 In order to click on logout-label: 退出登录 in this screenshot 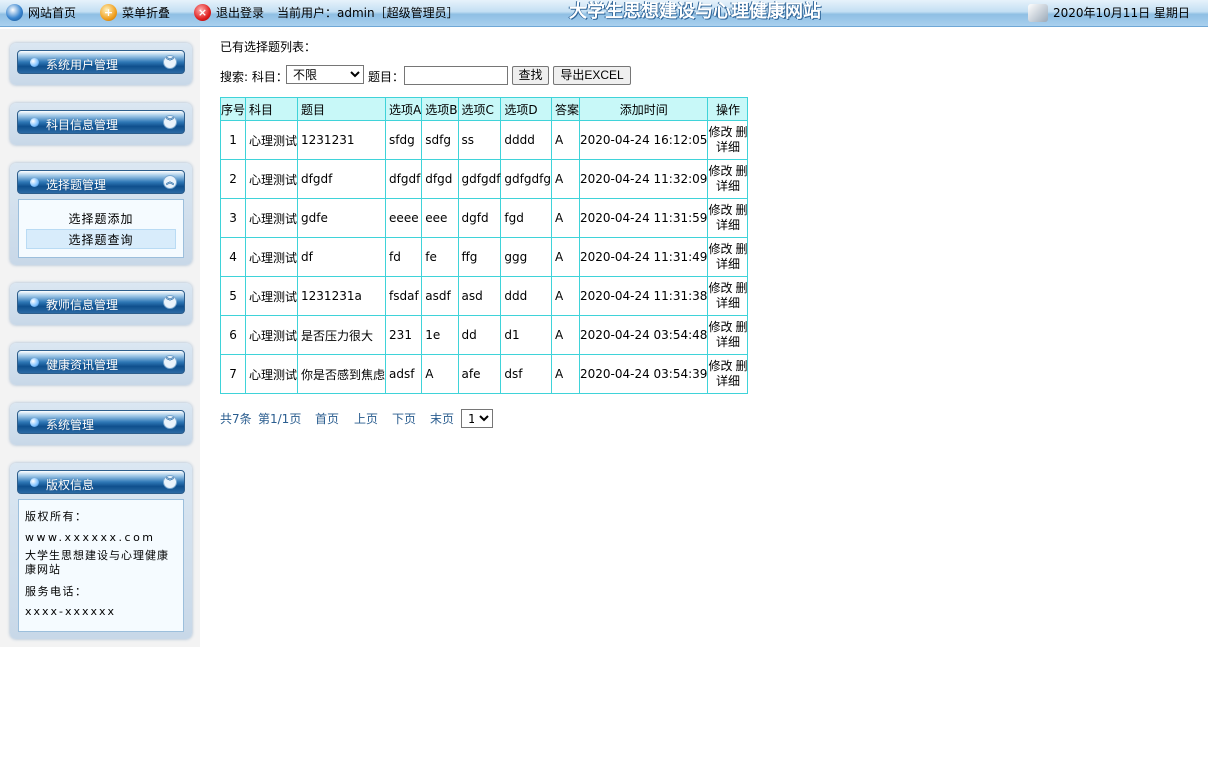, I will do `click(240, 13)`.